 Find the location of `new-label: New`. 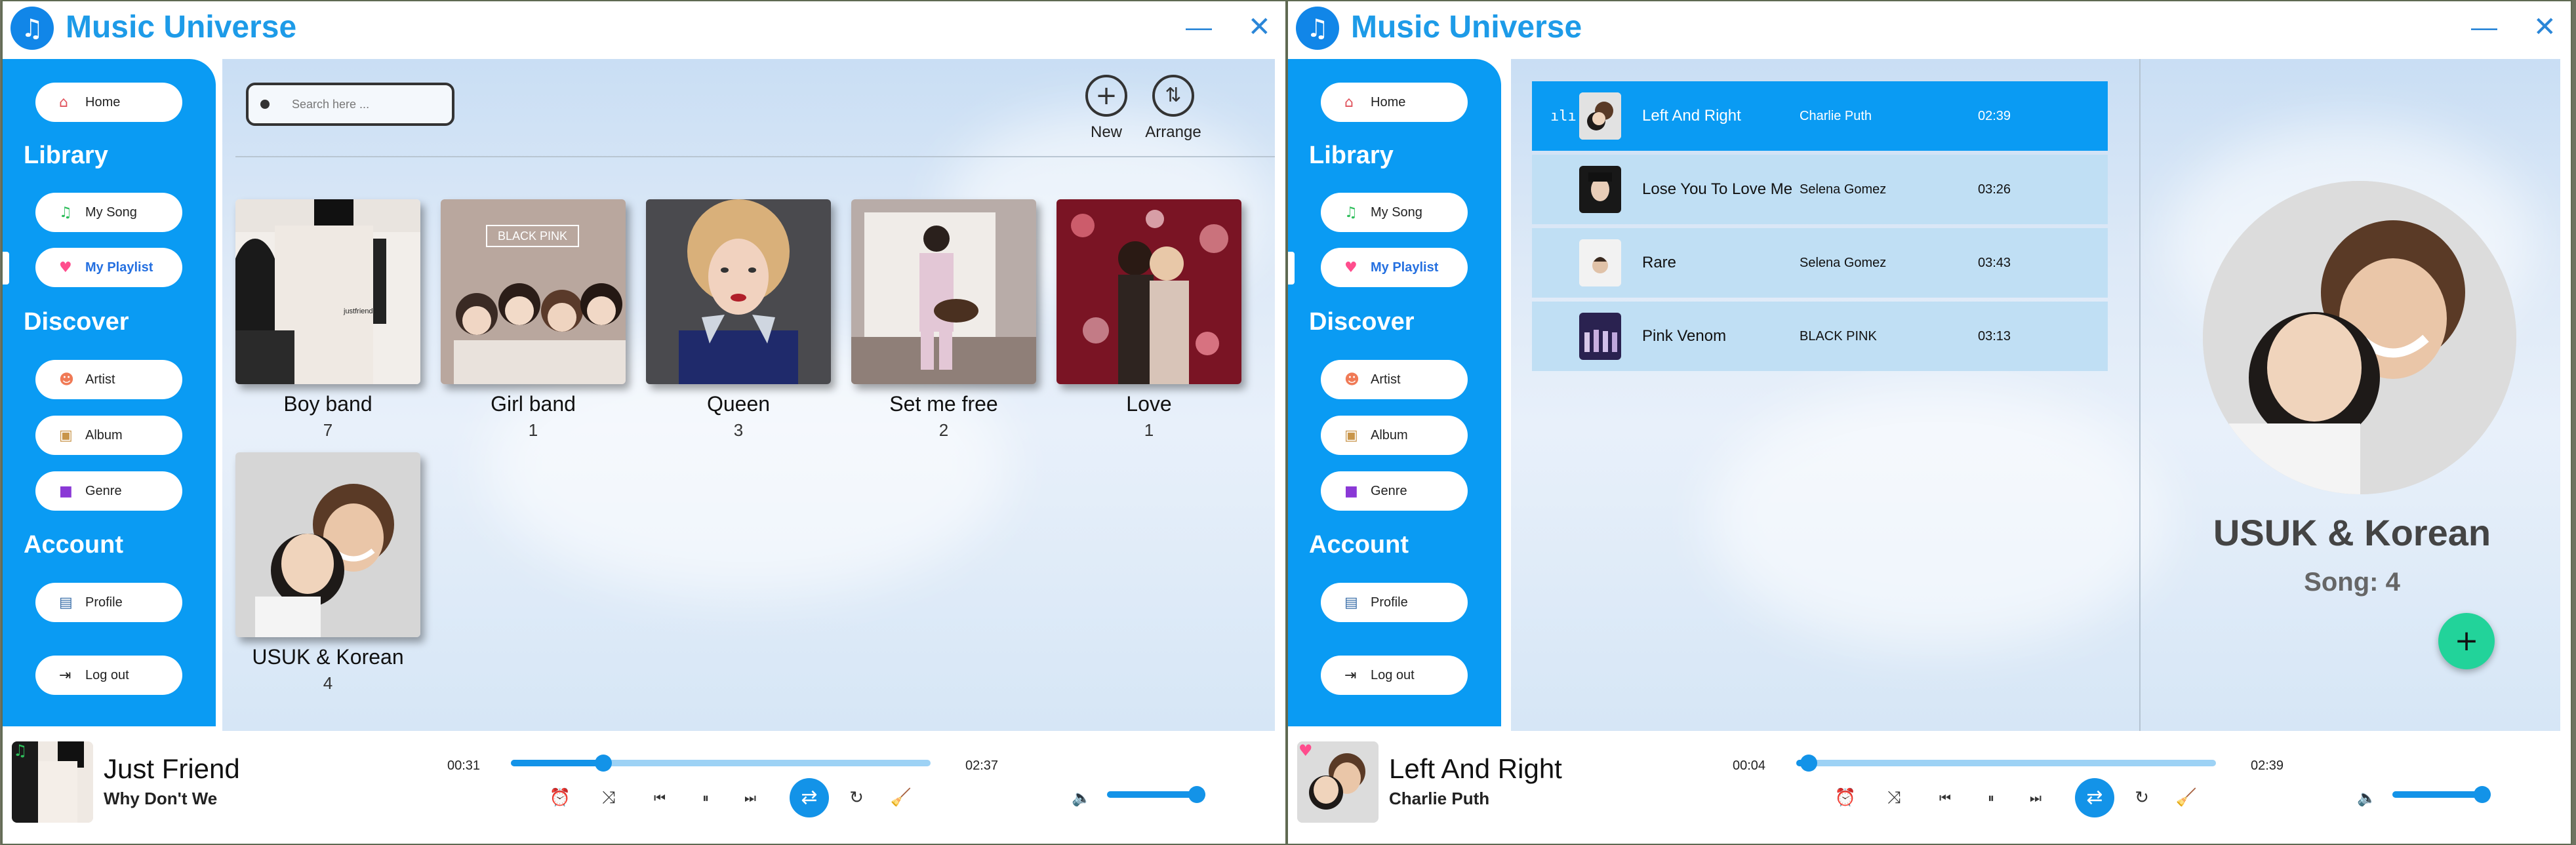

new-label: New is located at coordinates (1106, 132).